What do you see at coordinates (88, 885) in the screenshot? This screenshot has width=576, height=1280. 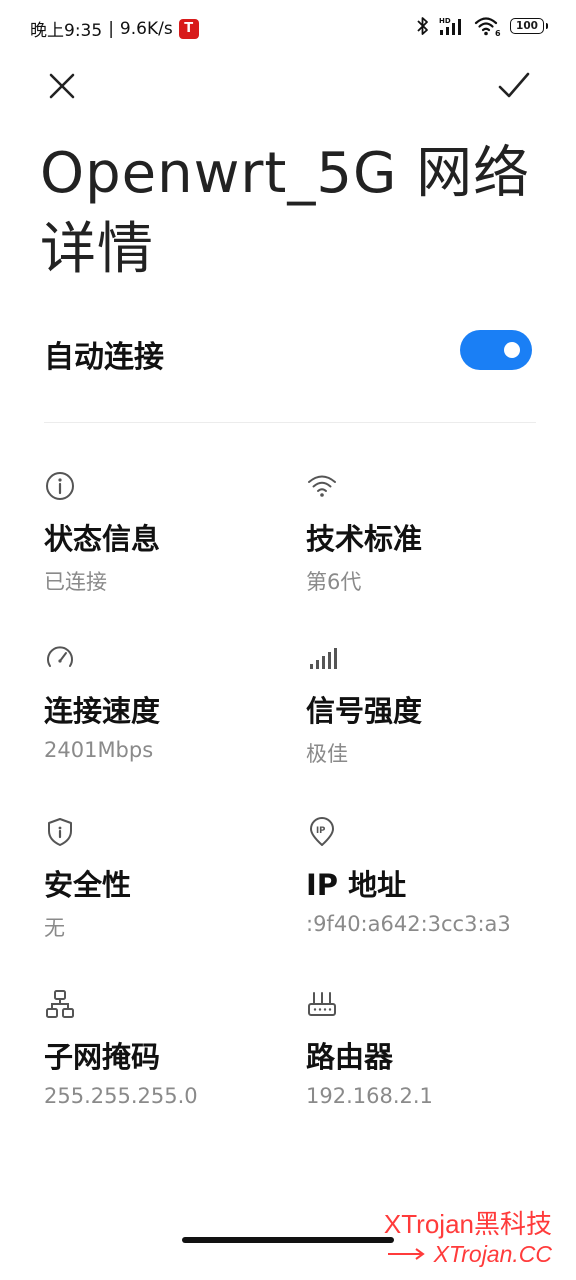 I see `security-label: 安全性` at bounding box center [88, 885].